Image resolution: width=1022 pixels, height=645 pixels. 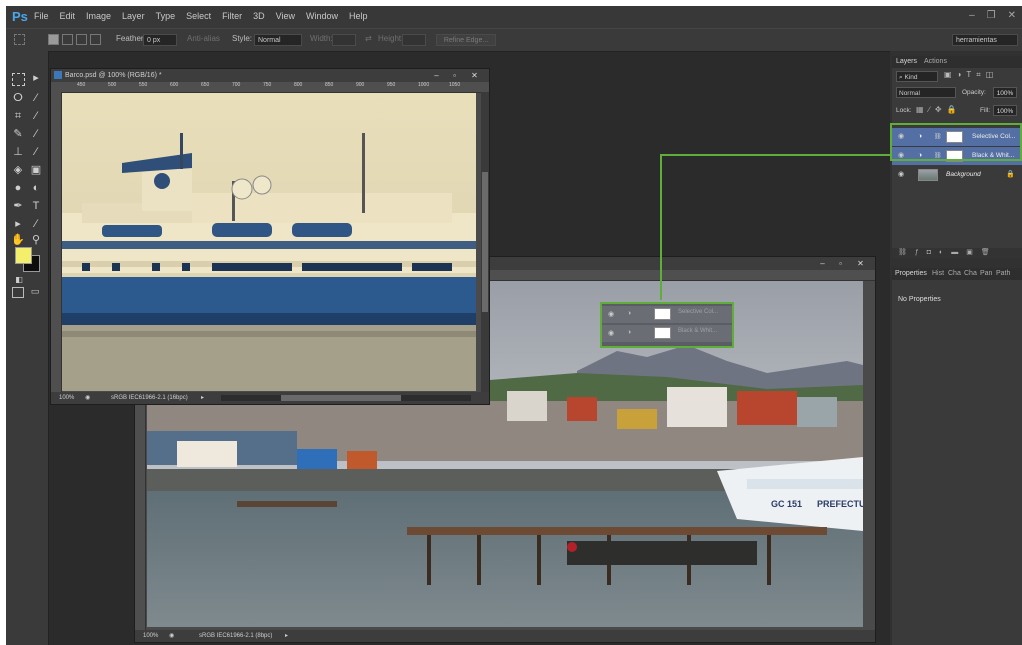 I want to click on barco-horizontal-scrollbar, so click(x=346, y=398).